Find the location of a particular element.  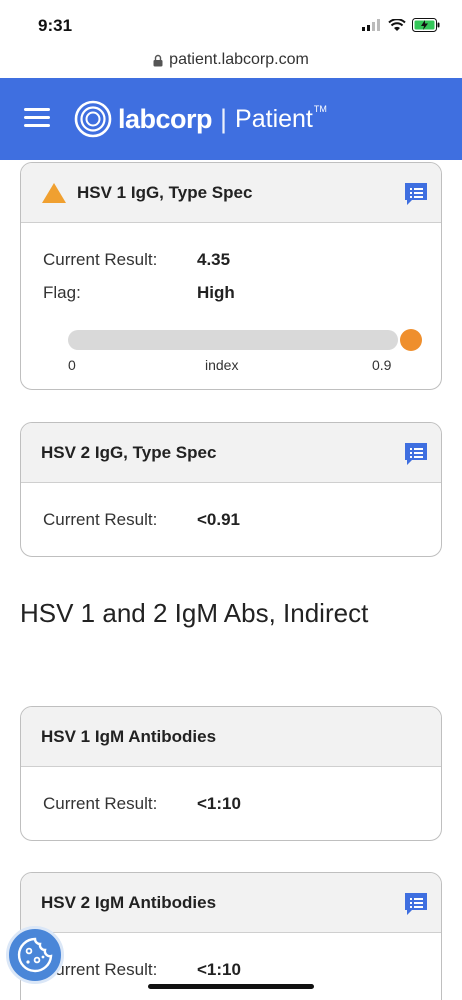

card-header: HSV 2 IgG, Type Spec is located at coordinates (231, 453).